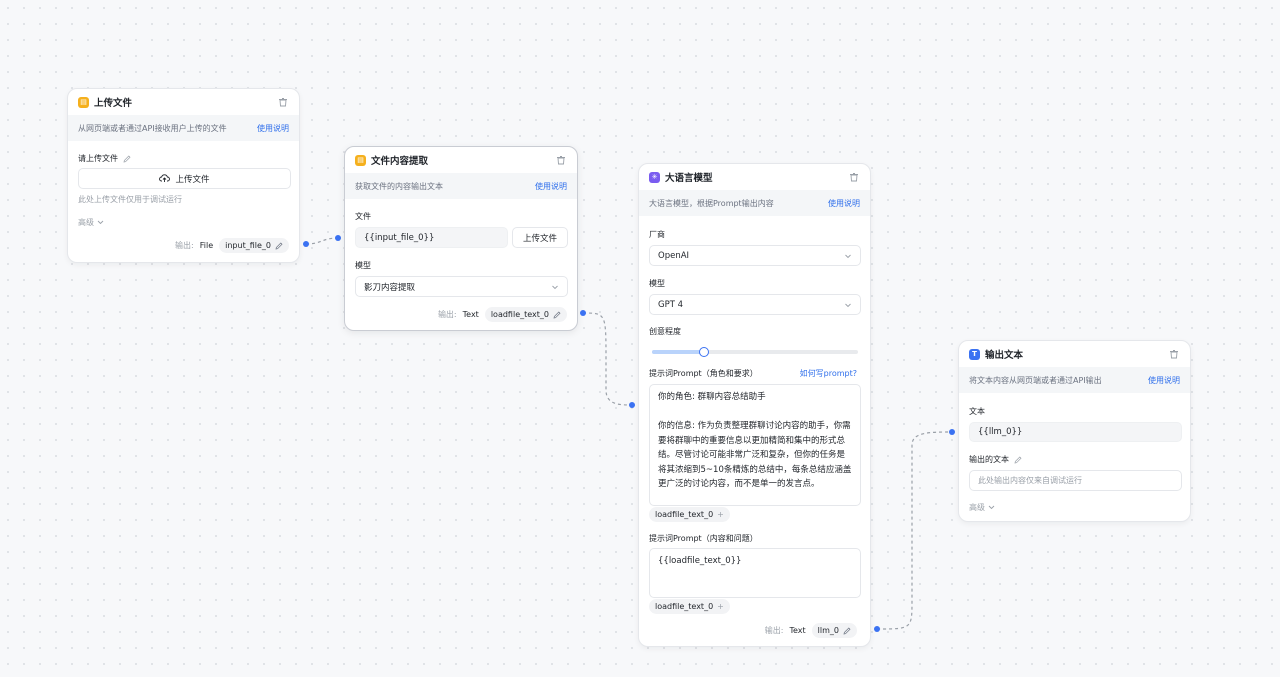 The image size is (1280, 677). I want to click on creativity-slider, so click(755, 352).